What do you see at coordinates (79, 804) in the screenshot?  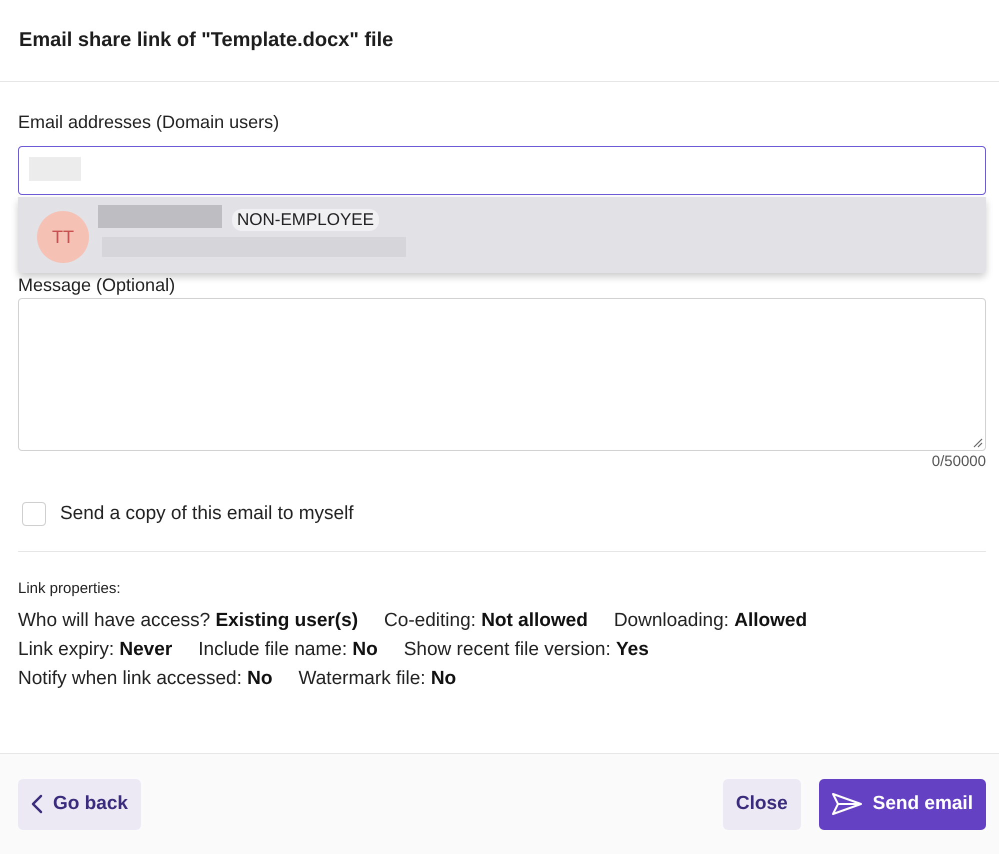 I see `go-back-button: Go back` at bounding box center [79, 804].